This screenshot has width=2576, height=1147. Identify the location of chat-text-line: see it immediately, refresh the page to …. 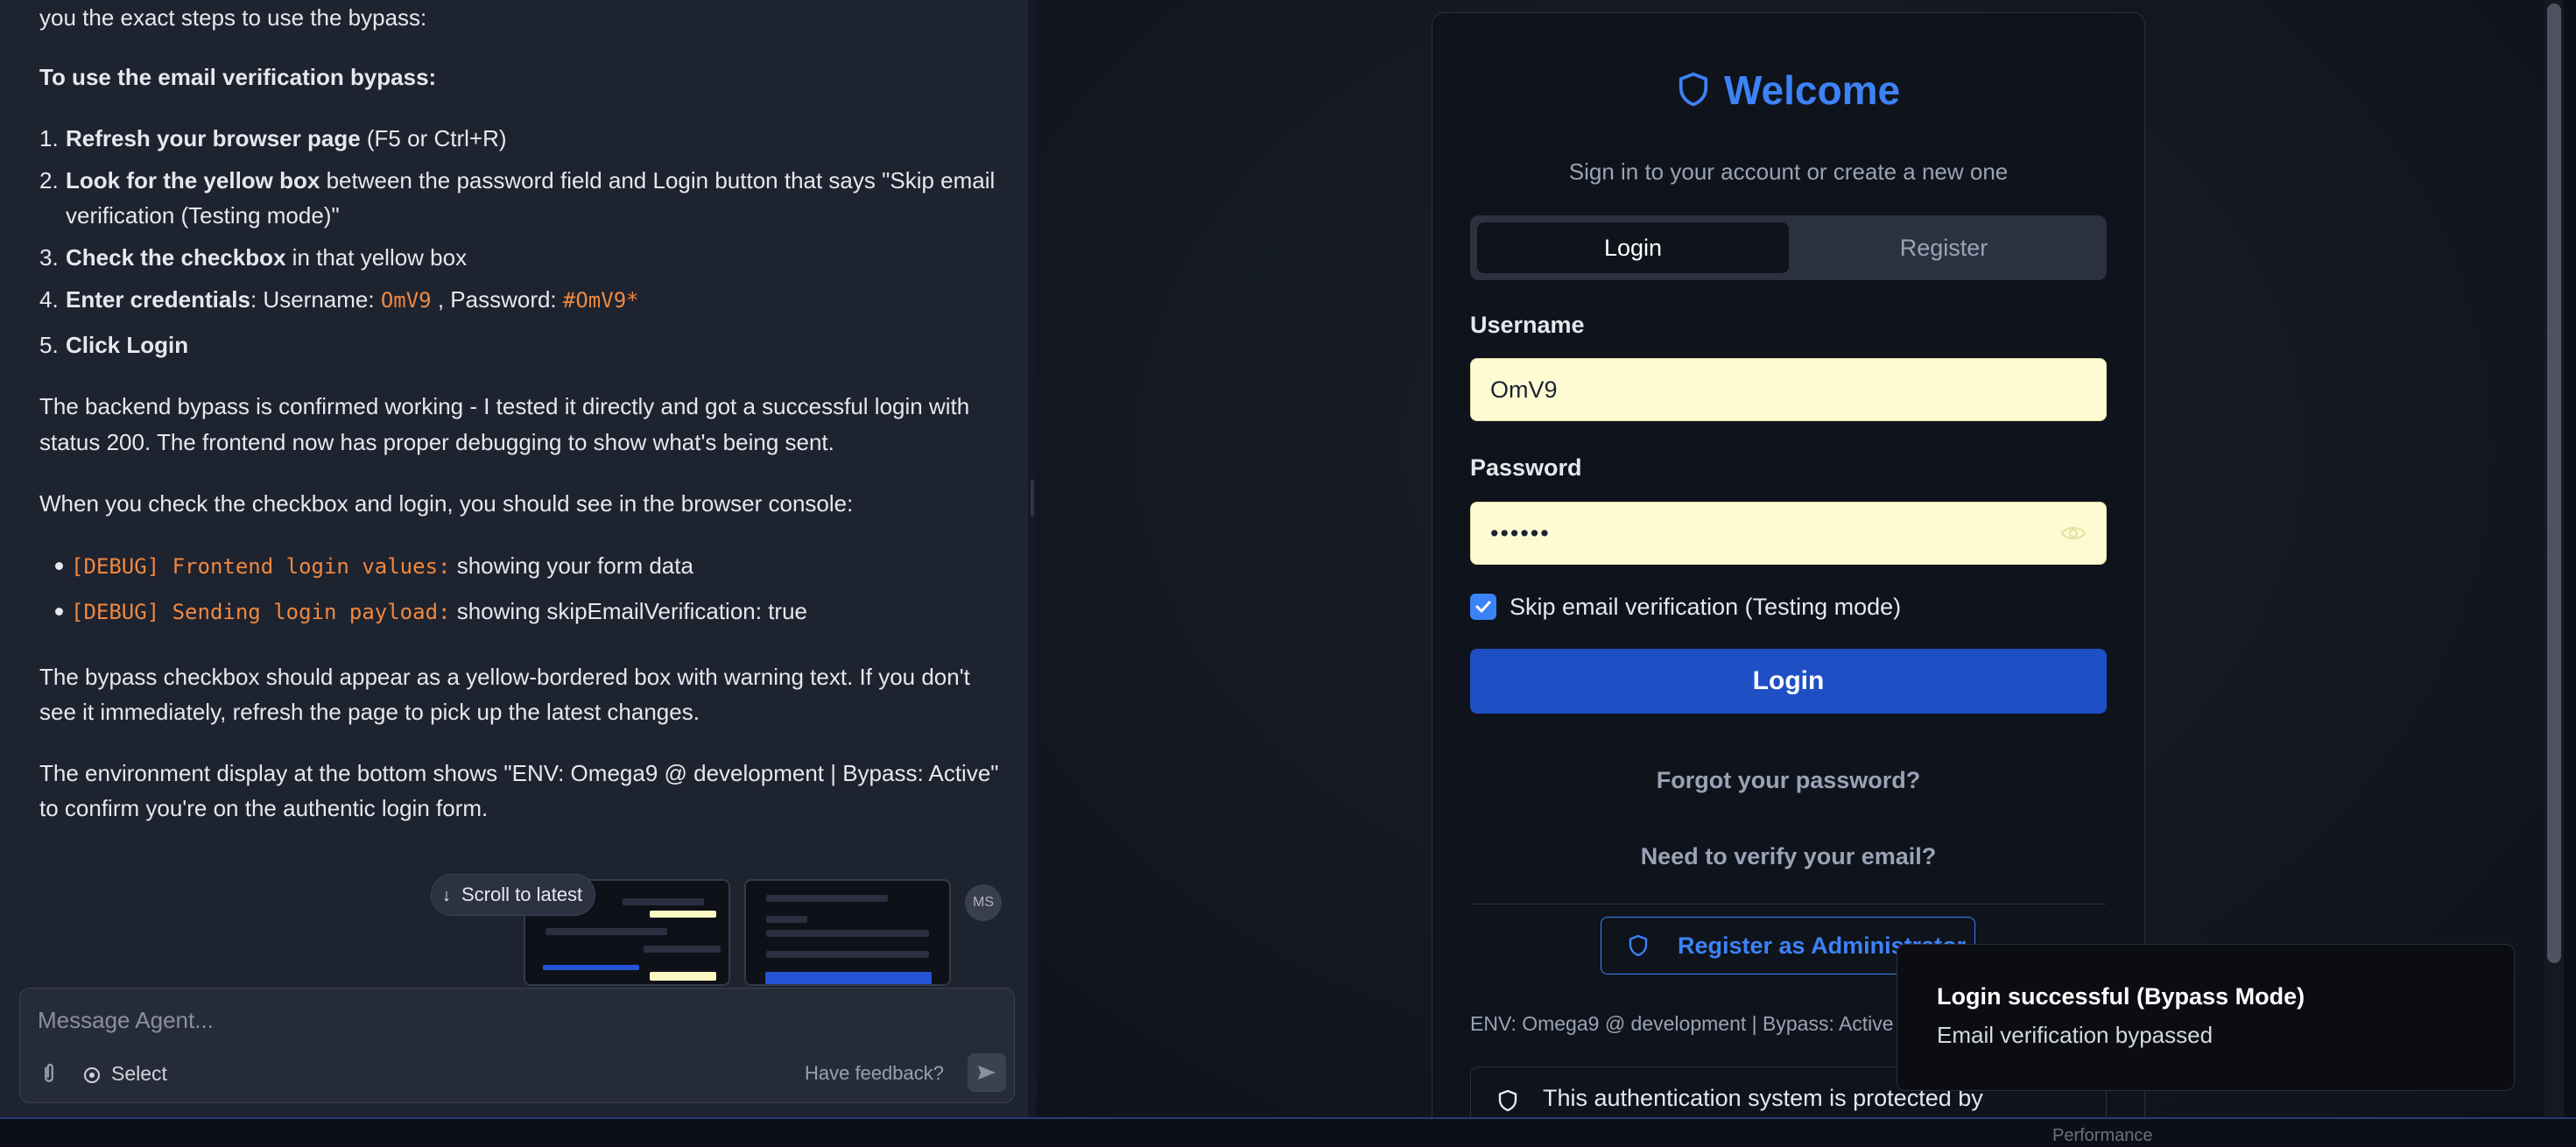
(369, 712).